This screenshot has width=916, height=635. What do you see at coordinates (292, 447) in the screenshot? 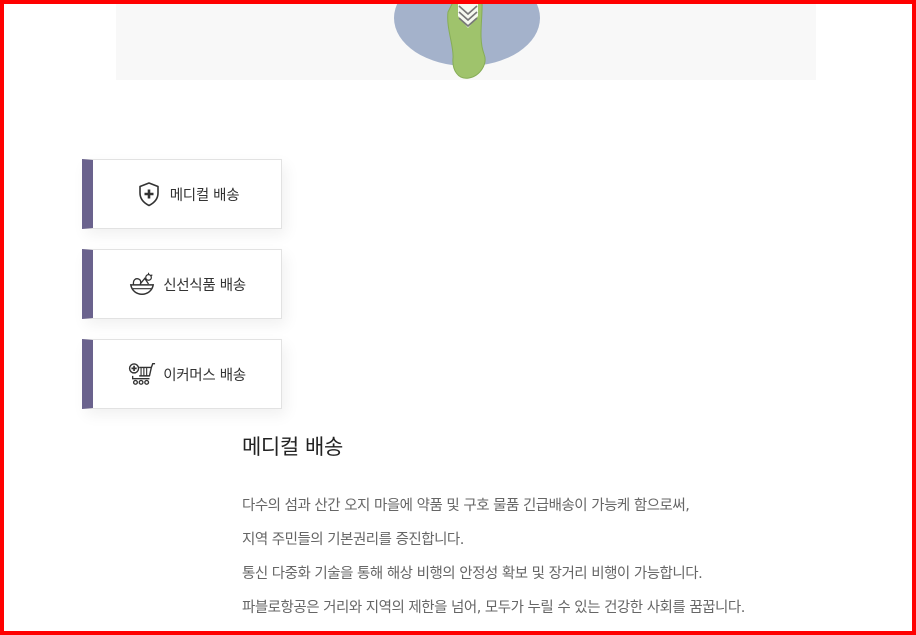
I see `section-title: 메디컬 배송` at bounding box center [292, 447].